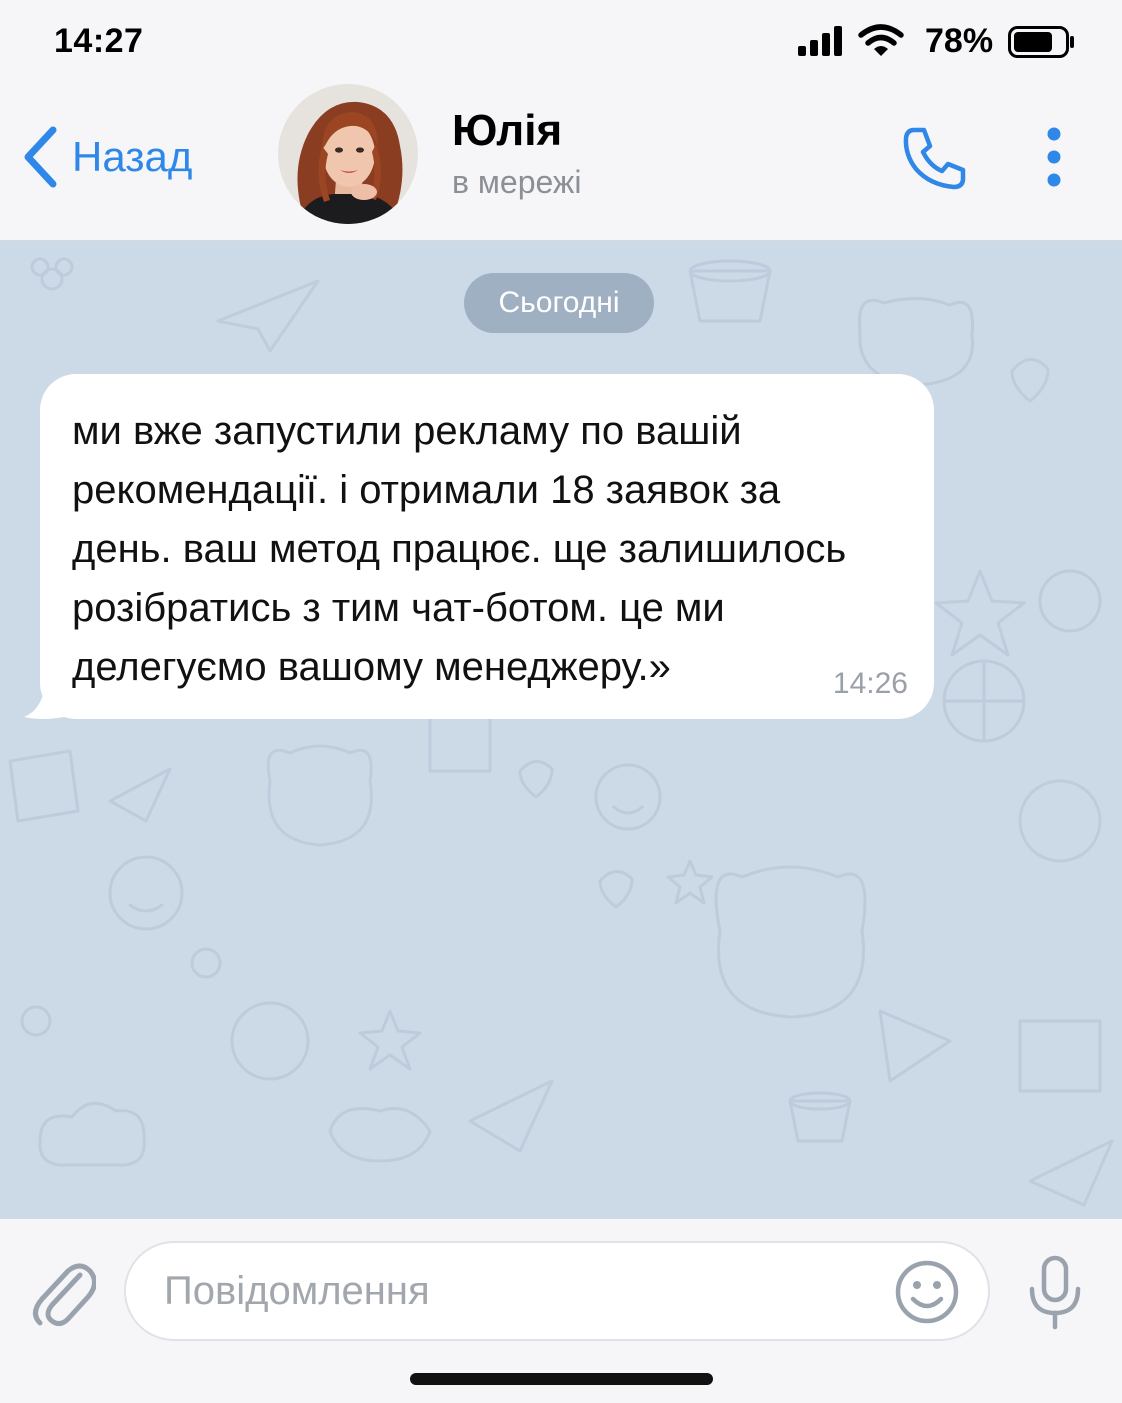 The width and height of the screenshot is (1122, 1403). What do you see at coordinates (132, 156) in the screenshot?
I see `back-label: Назад` at bounding box center [132, 156].